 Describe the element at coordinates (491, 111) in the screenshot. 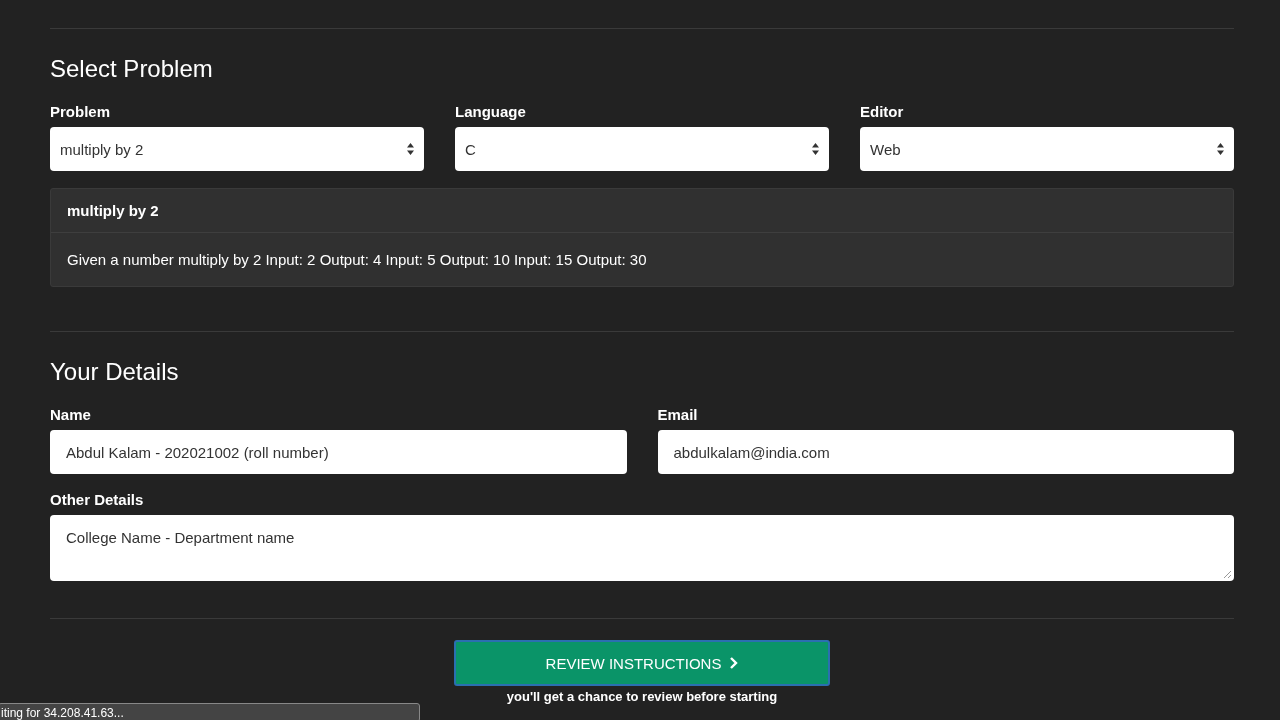

I see `field-label: Language` at that location.